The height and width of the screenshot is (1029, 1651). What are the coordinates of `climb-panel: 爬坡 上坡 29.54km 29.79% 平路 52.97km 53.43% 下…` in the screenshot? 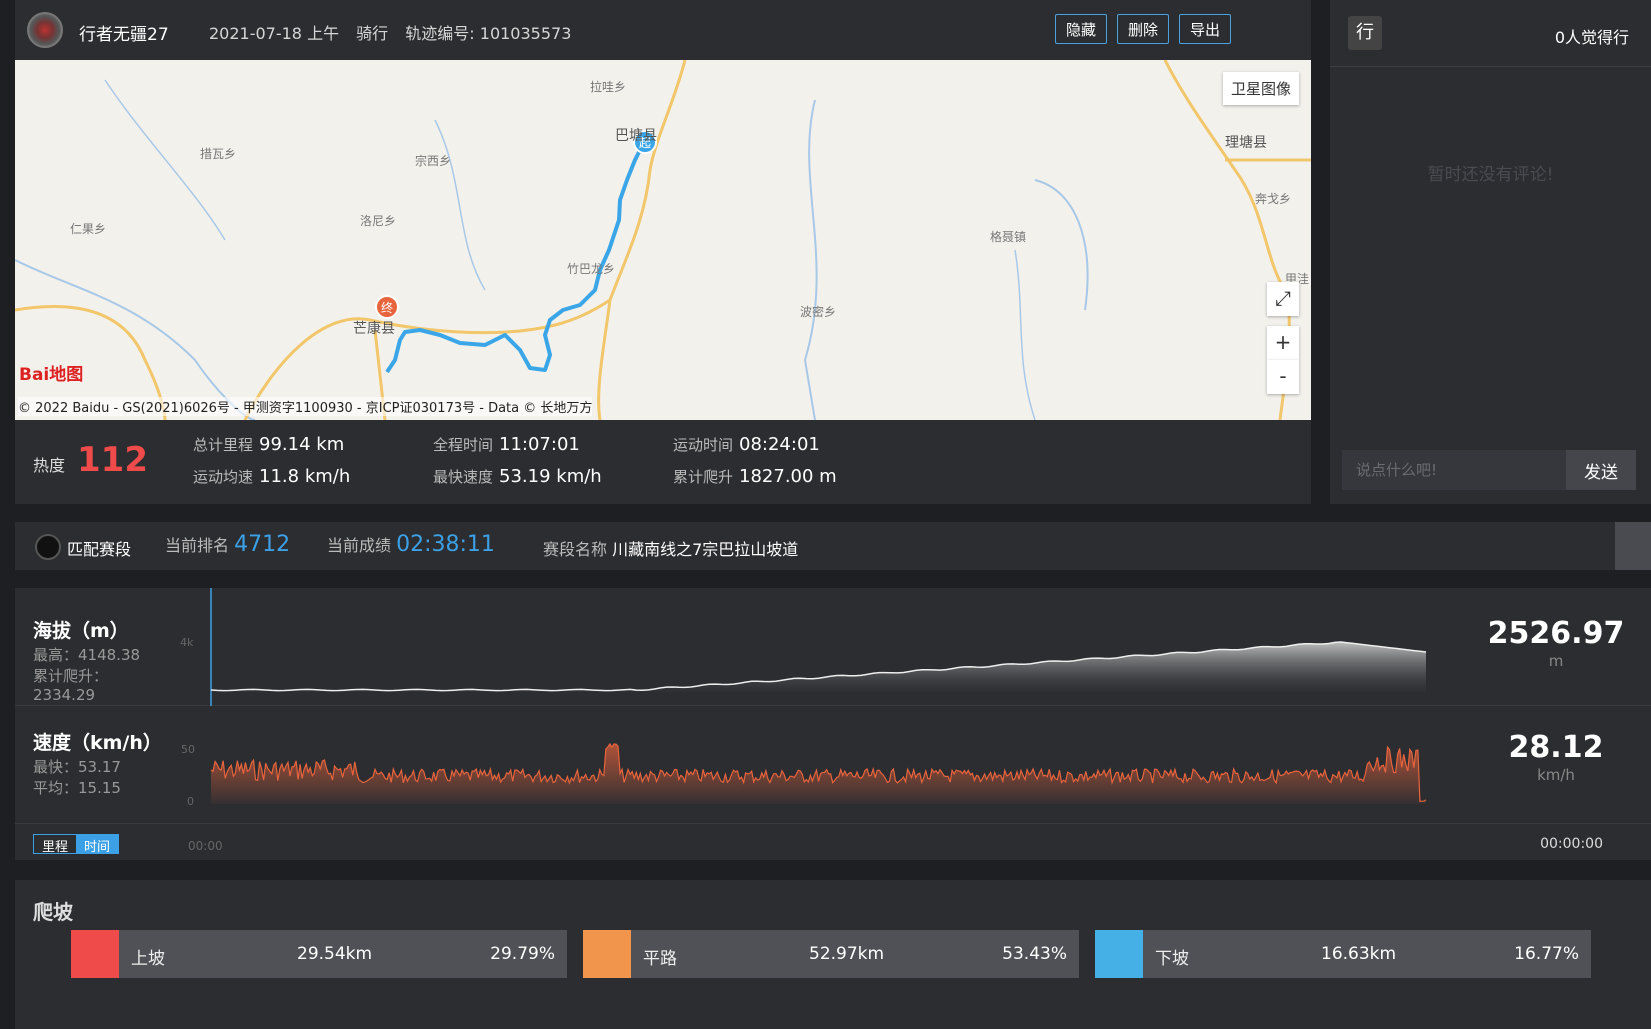 It's located at (833, 954).